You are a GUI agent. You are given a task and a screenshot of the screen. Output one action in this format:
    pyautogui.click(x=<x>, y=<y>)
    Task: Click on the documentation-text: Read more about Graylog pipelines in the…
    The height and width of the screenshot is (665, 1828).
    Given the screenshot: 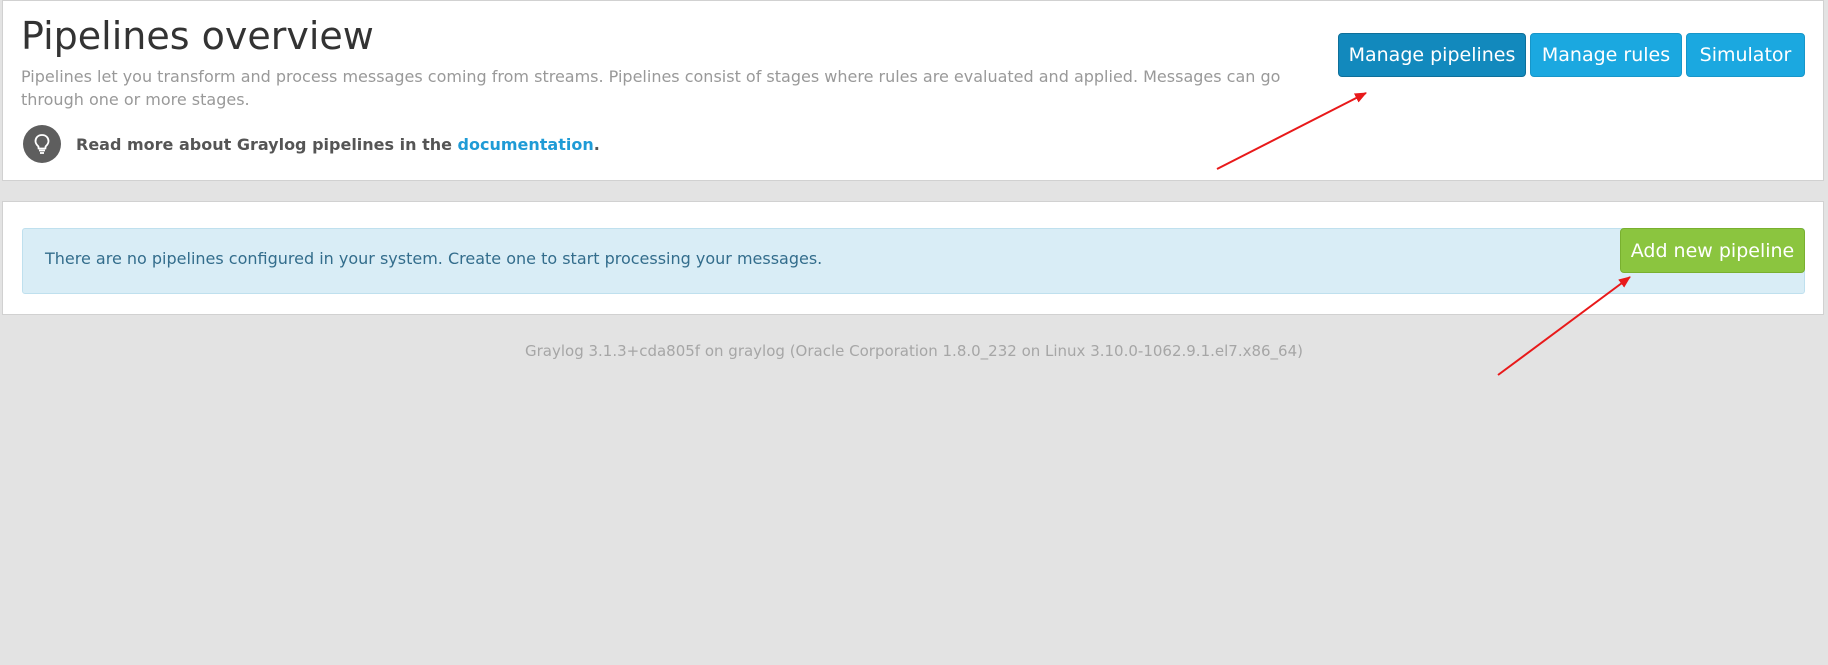 What is the action you would take?
    pyautogui.click(x=338, y=144)
    